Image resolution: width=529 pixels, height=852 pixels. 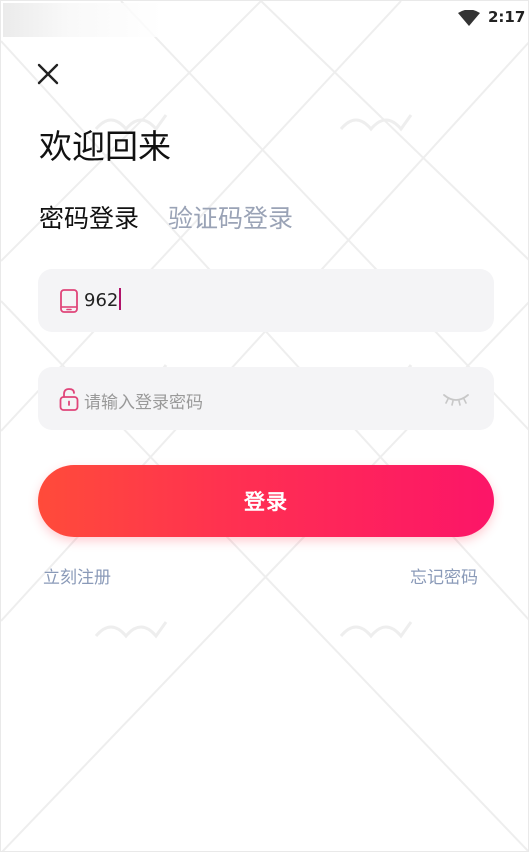 What do you see at coordinates (264, 19) in the screenshot?
I see `status-bar: 2:17` at bounding box center [264, 19].